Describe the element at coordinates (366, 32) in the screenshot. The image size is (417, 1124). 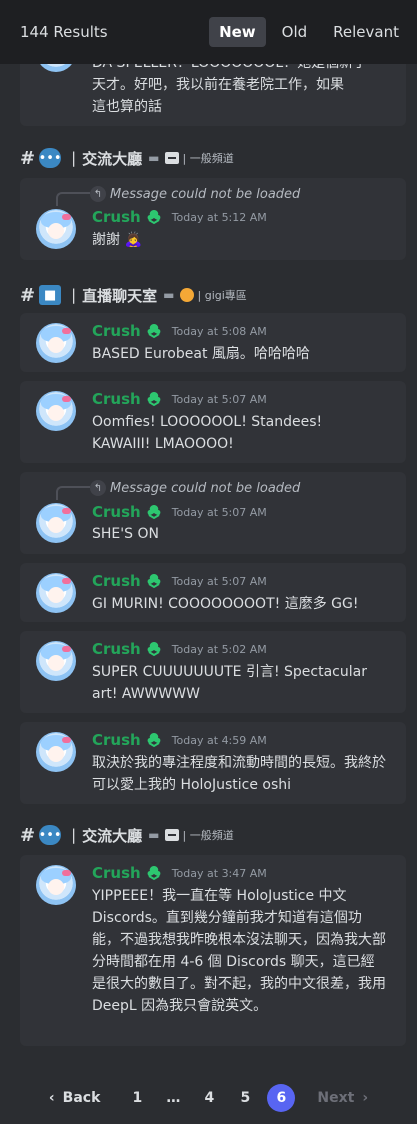
I see `tab-relevant: Relevant` at that location.